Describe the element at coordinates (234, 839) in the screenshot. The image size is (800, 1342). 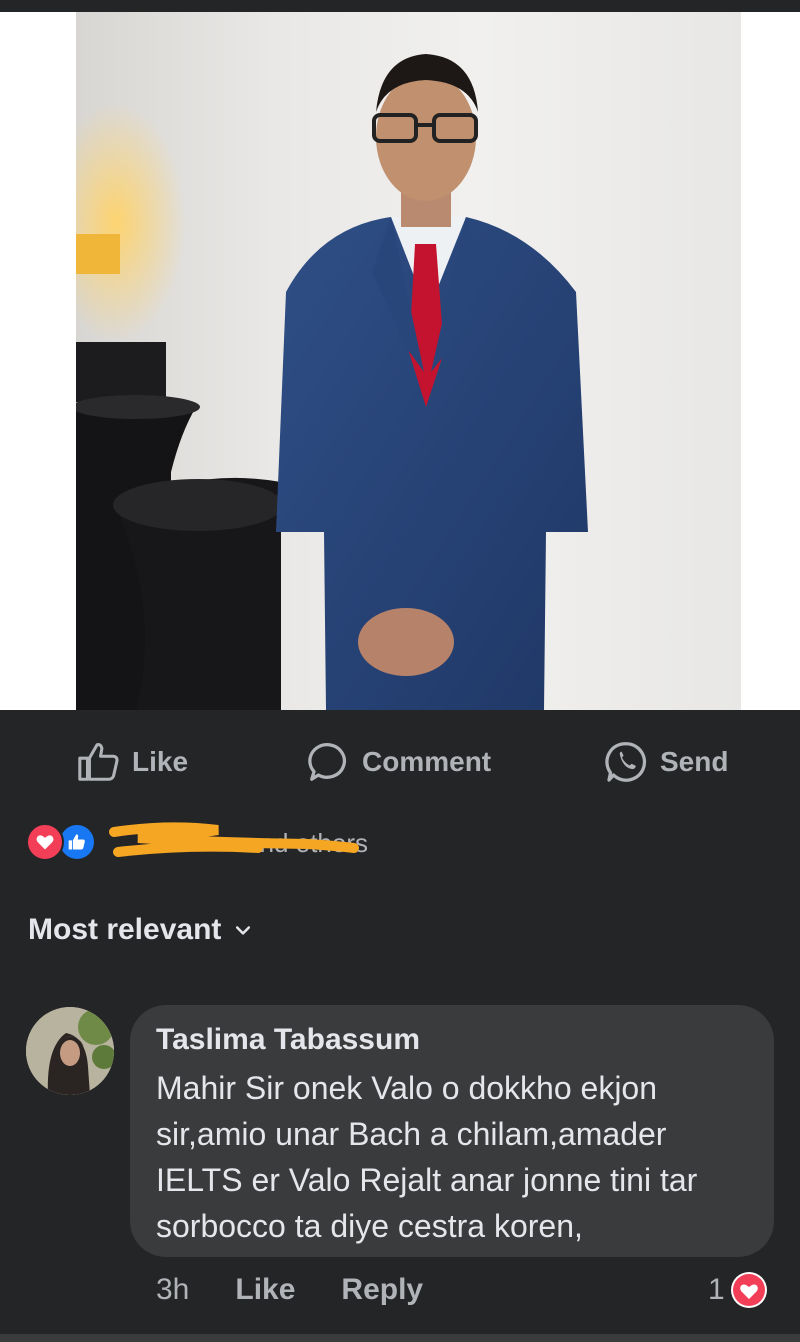
I see `redaction-scribble` at that location.